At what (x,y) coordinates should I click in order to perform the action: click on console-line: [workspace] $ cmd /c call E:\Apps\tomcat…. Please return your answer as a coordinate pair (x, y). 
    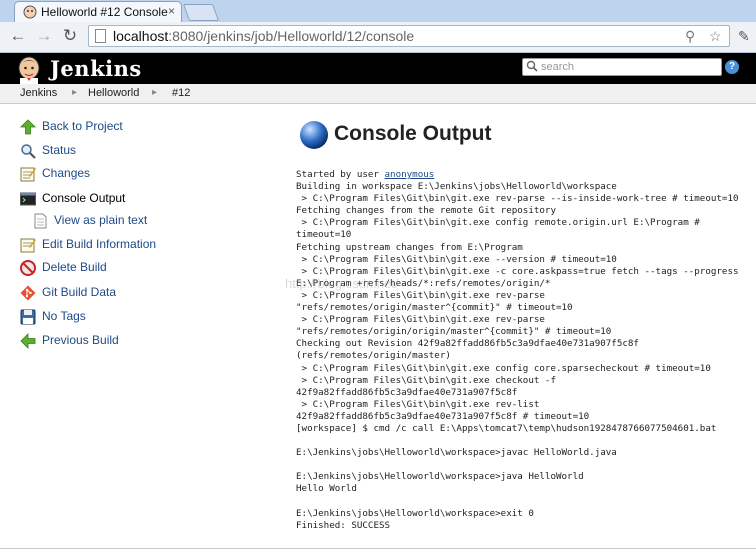
    Looking at the image, I should click on (506, 428).